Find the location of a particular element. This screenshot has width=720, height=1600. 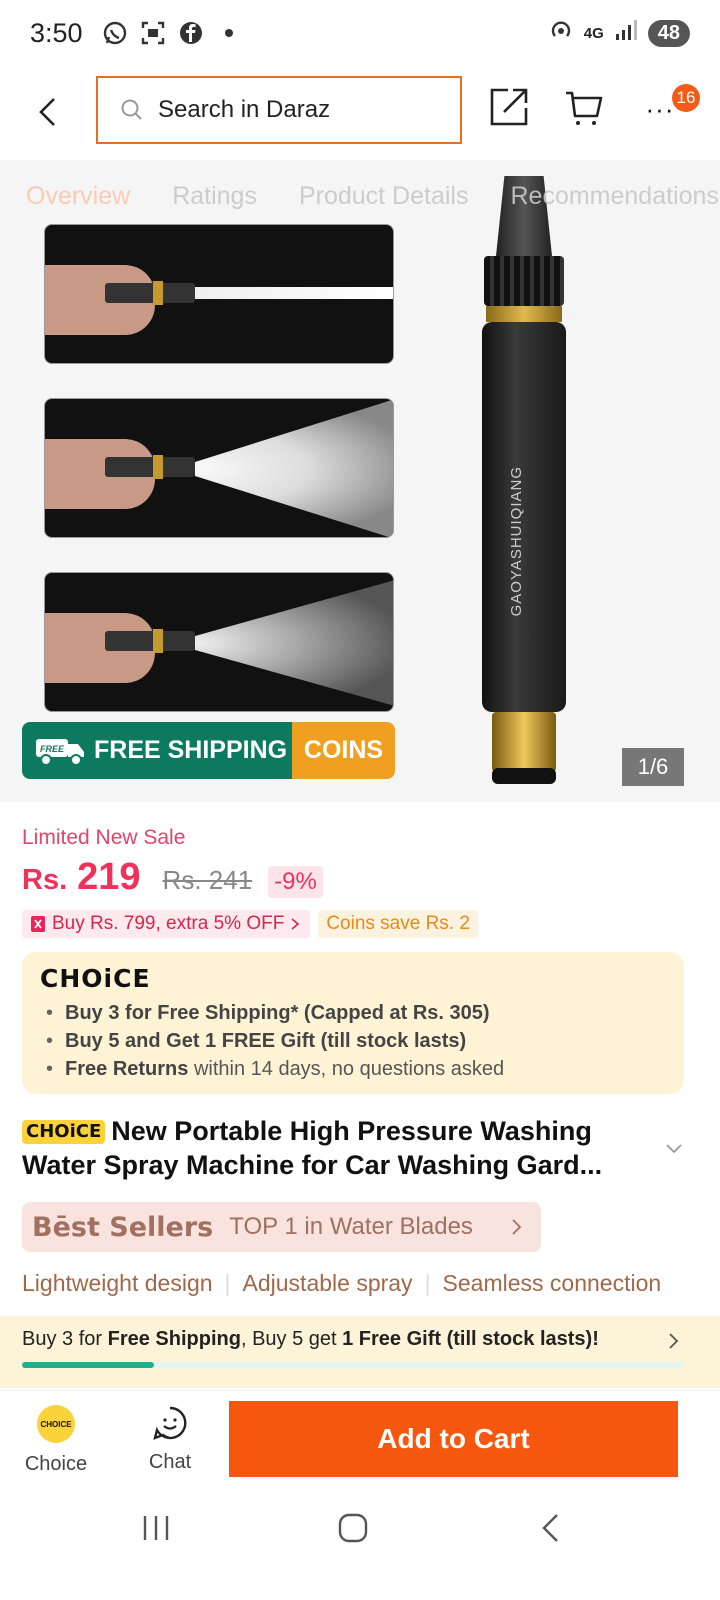

back-button is located at coordinates (48, 112).